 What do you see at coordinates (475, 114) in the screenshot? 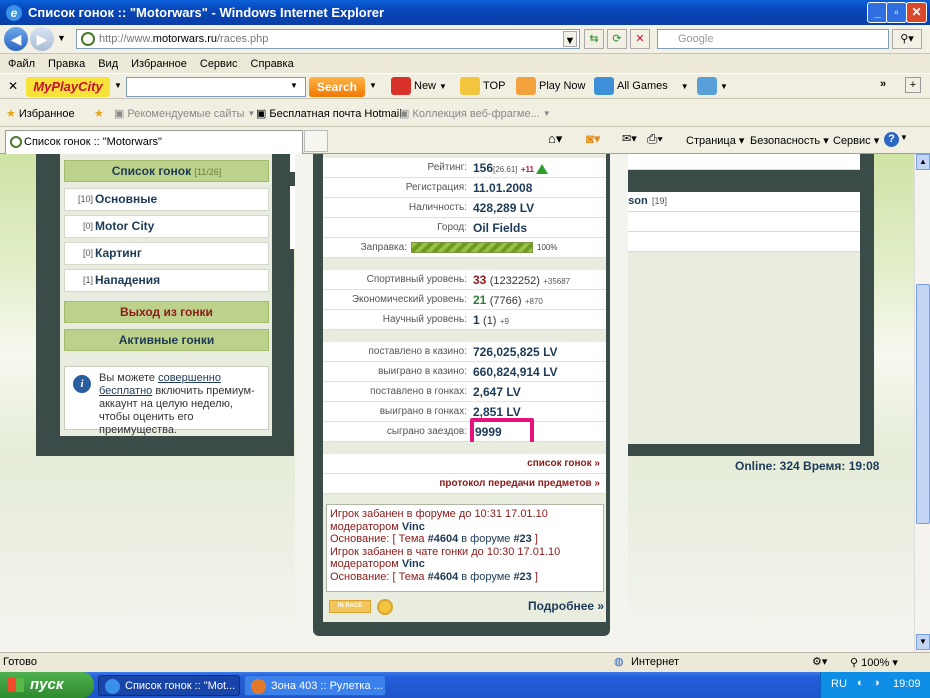
I see `fav-webslices: ▣ Коллекция веб-фрагме... ▼` at bounding box center [475, 114].